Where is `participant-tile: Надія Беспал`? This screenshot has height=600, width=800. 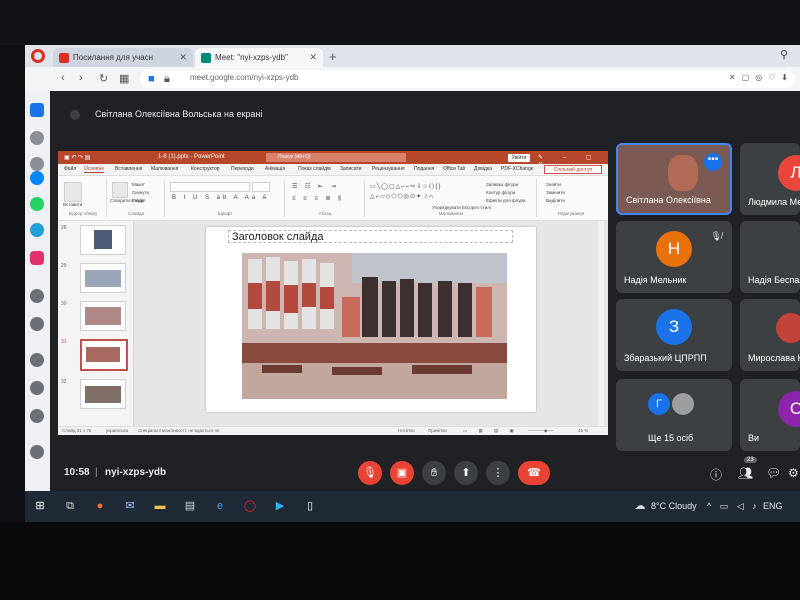 participant-tile: Надія Беспал is located at coordinates (770, 257).